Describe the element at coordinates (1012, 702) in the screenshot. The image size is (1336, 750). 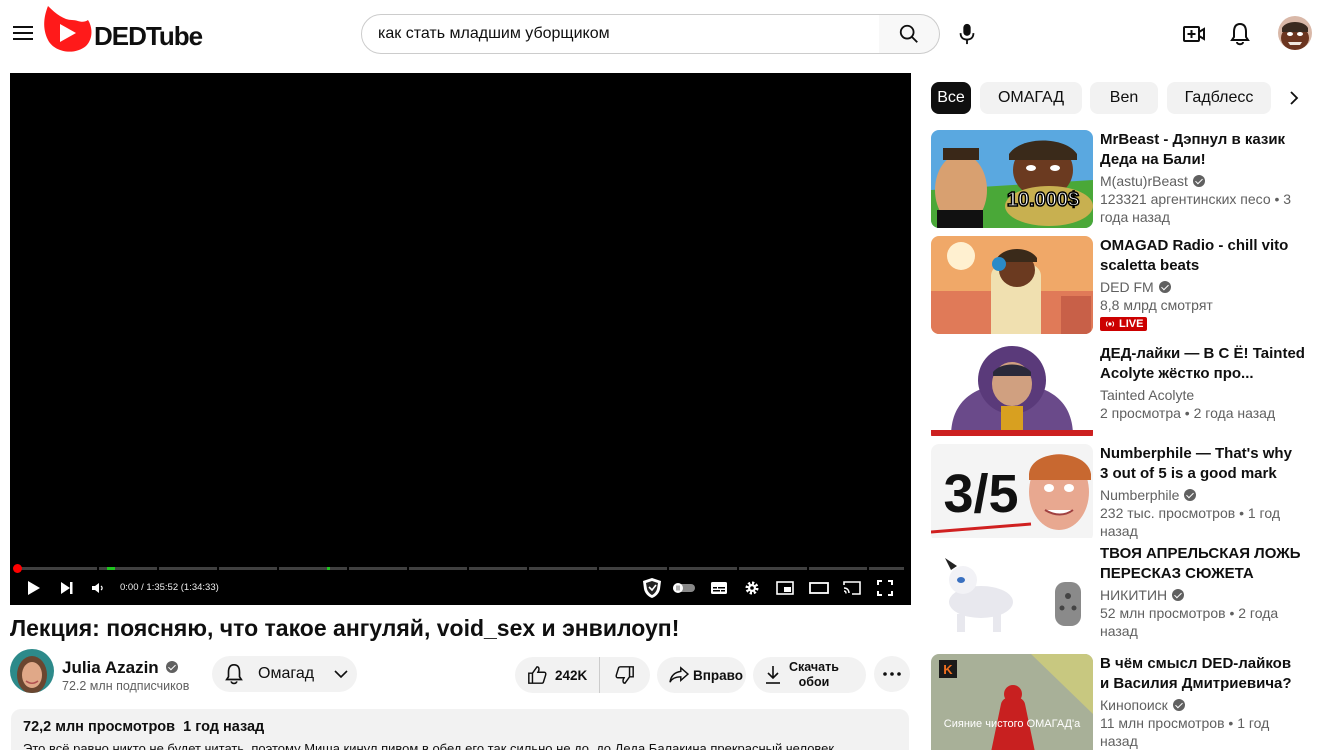
I see `video-thumbnail: K Сияние чистого ОМАГАД'а` at that location.